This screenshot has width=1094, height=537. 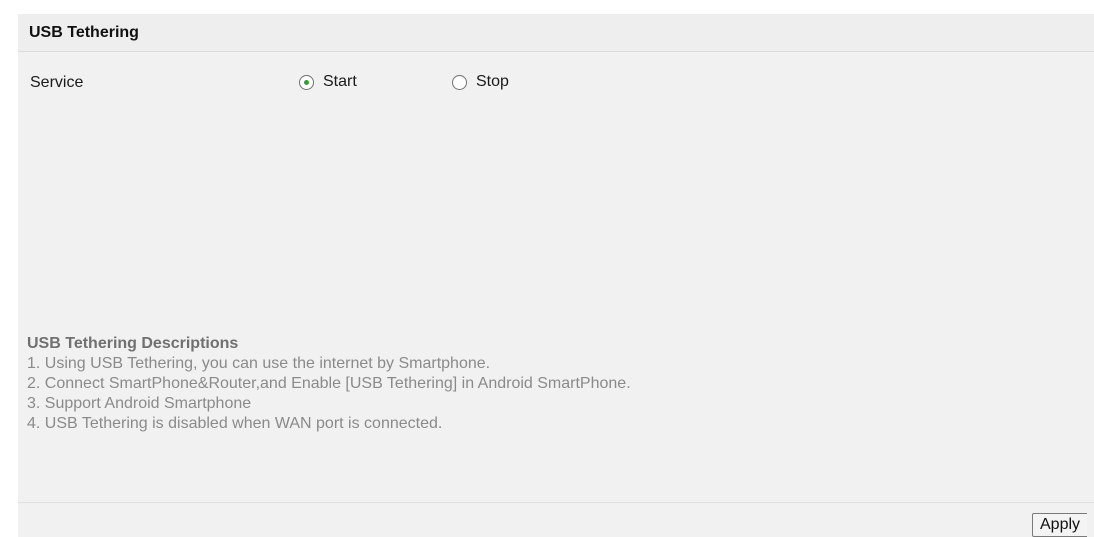 I want to click on service-start-radio: Start, so click(x=328, y=82).